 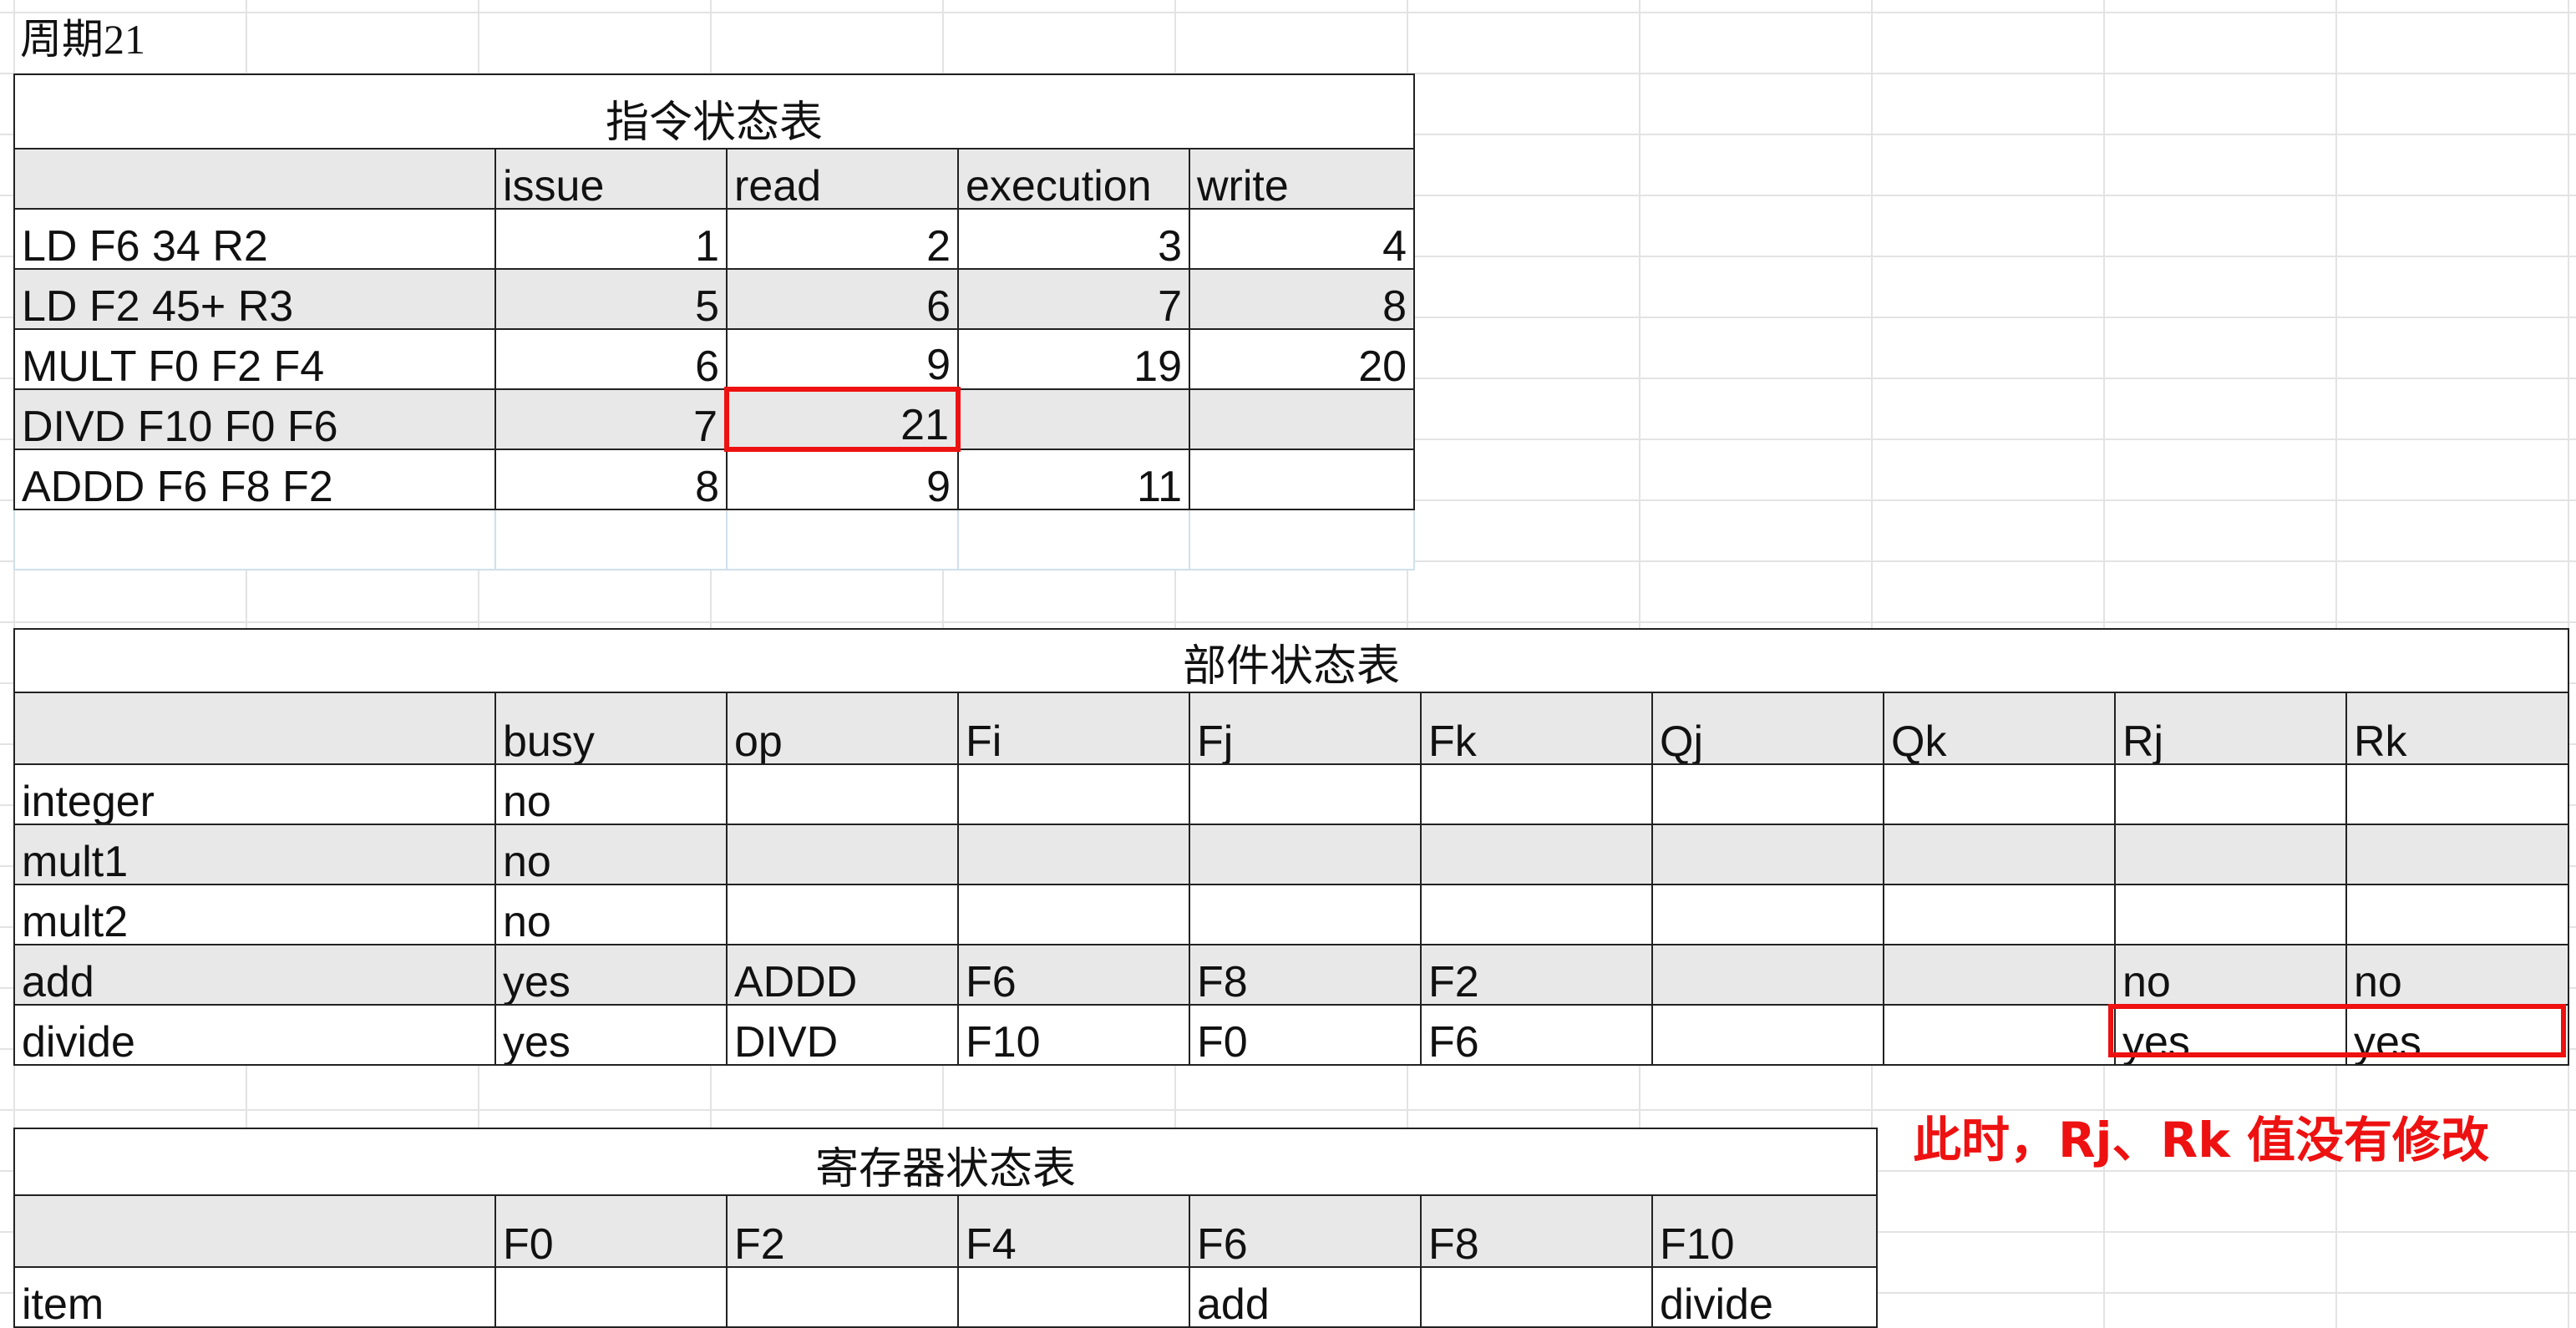 I want to click on fi-cell: F6, so click(x=1073, y=975).